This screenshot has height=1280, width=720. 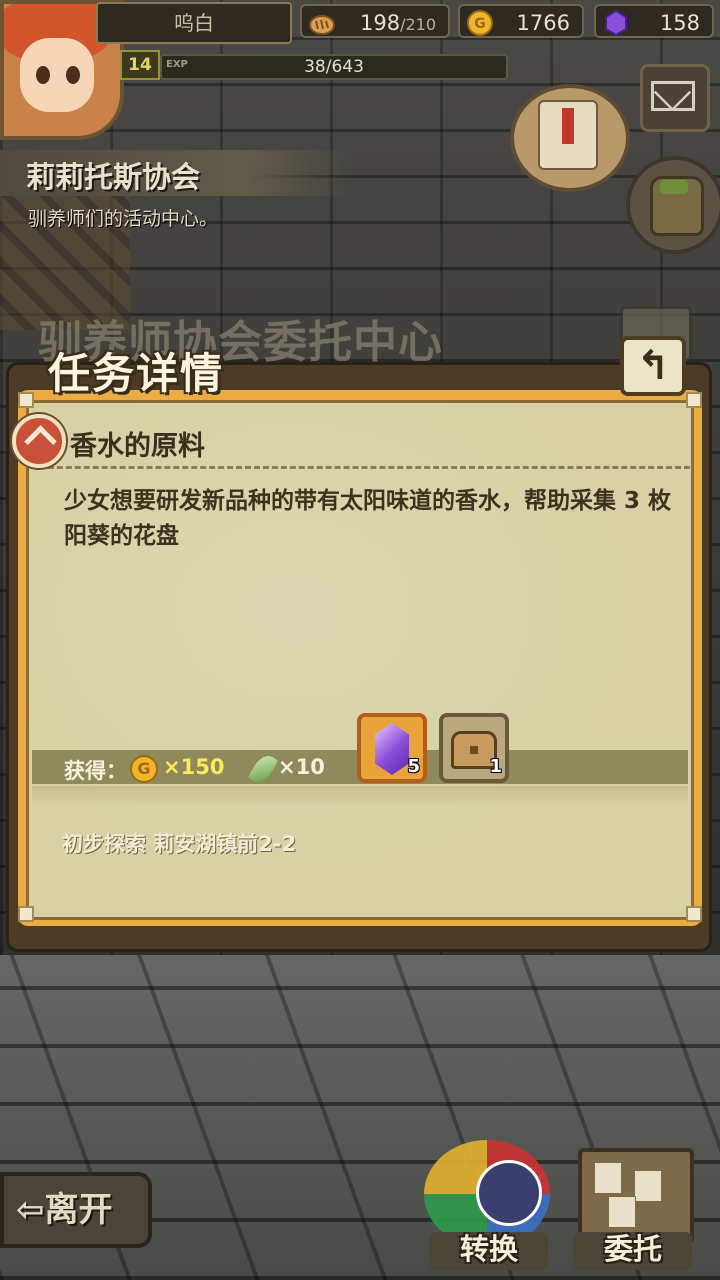 I want to click on player-name: 呜白, so click(x=194, y=23).